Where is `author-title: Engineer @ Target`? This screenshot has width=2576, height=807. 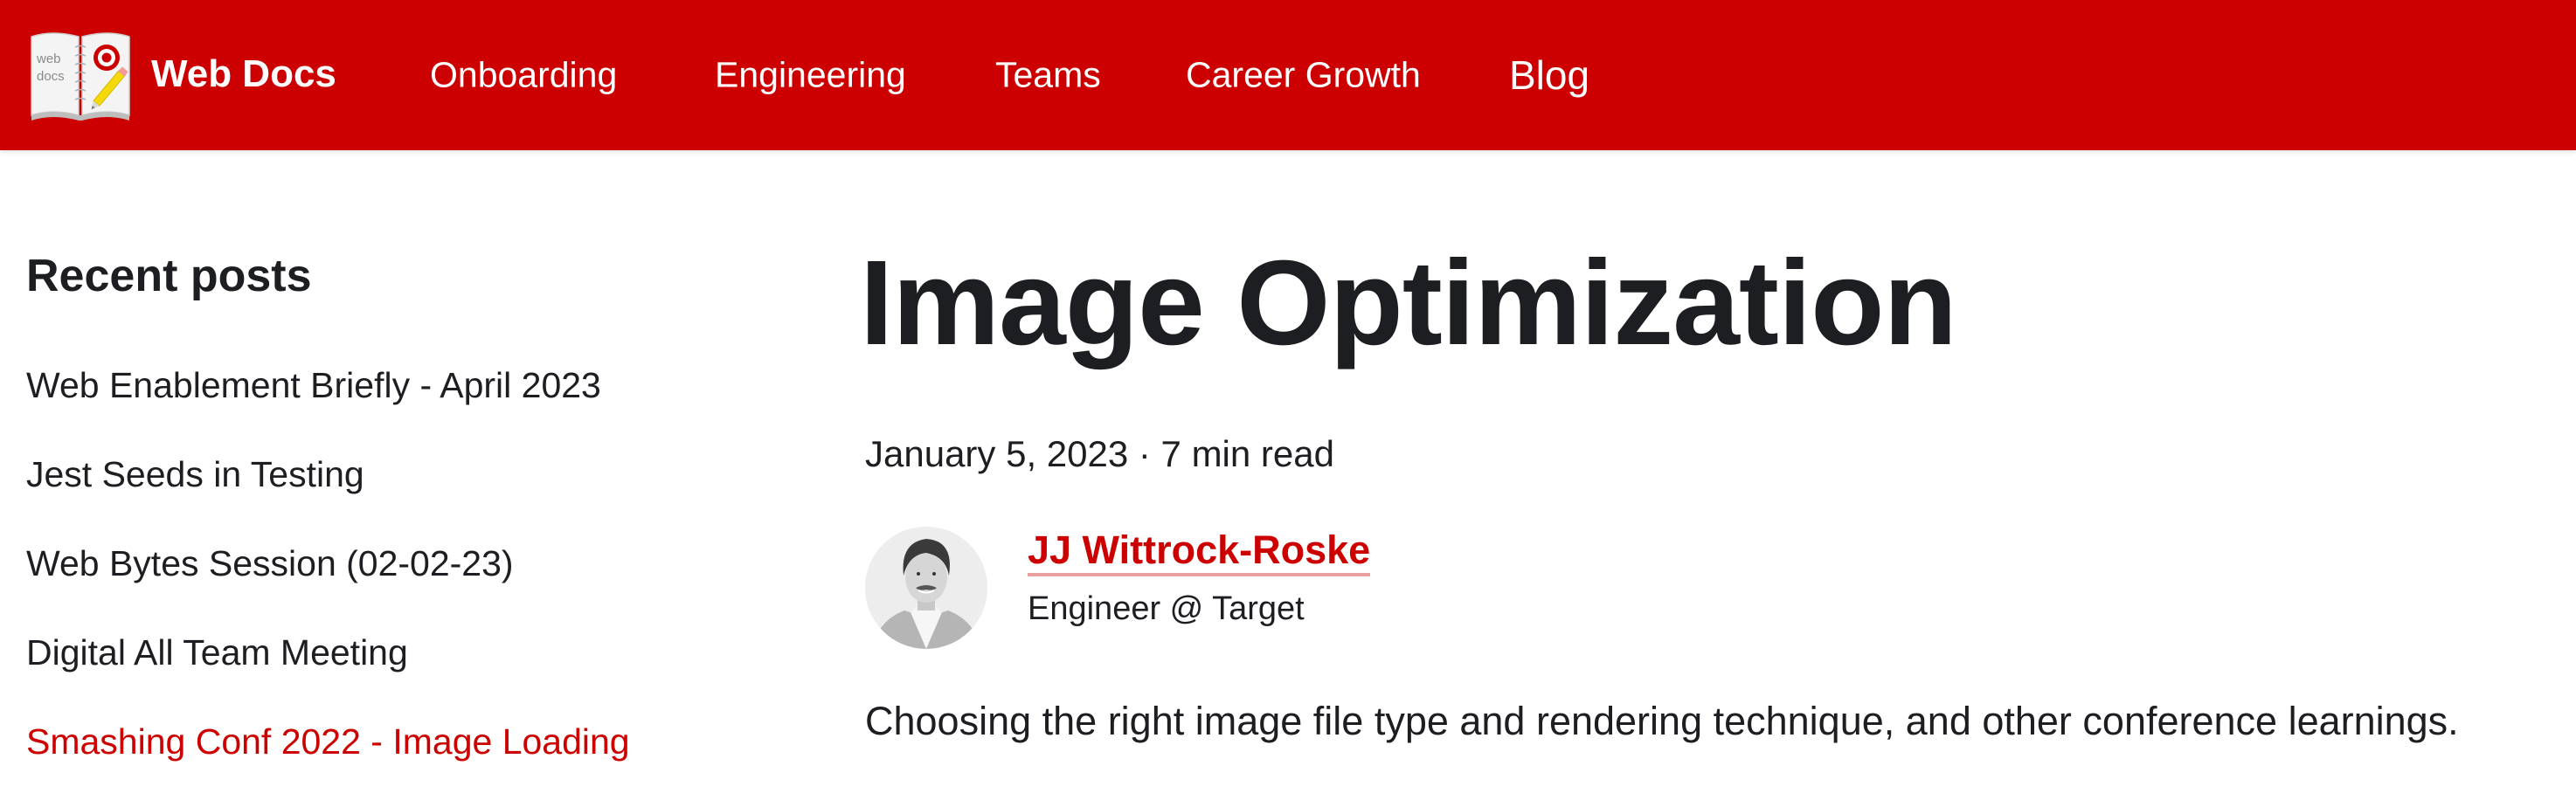
author-title: Engineer @ Target is located at coordinates (1166, 608).